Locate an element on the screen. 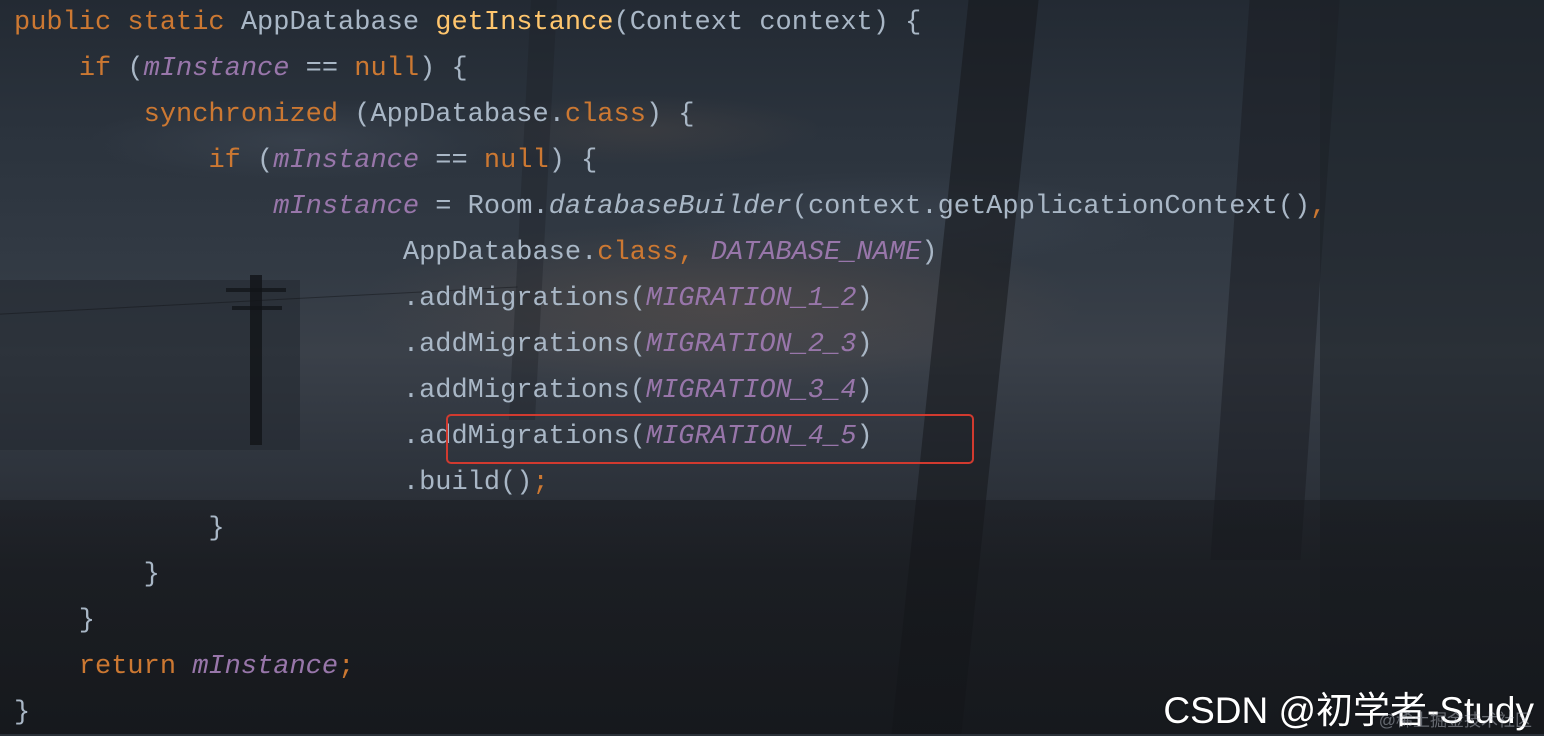 The height and width of the screenshot is (736, 1544). code-token: MIGRATION_2_3 is located at coordinates (751, 345).